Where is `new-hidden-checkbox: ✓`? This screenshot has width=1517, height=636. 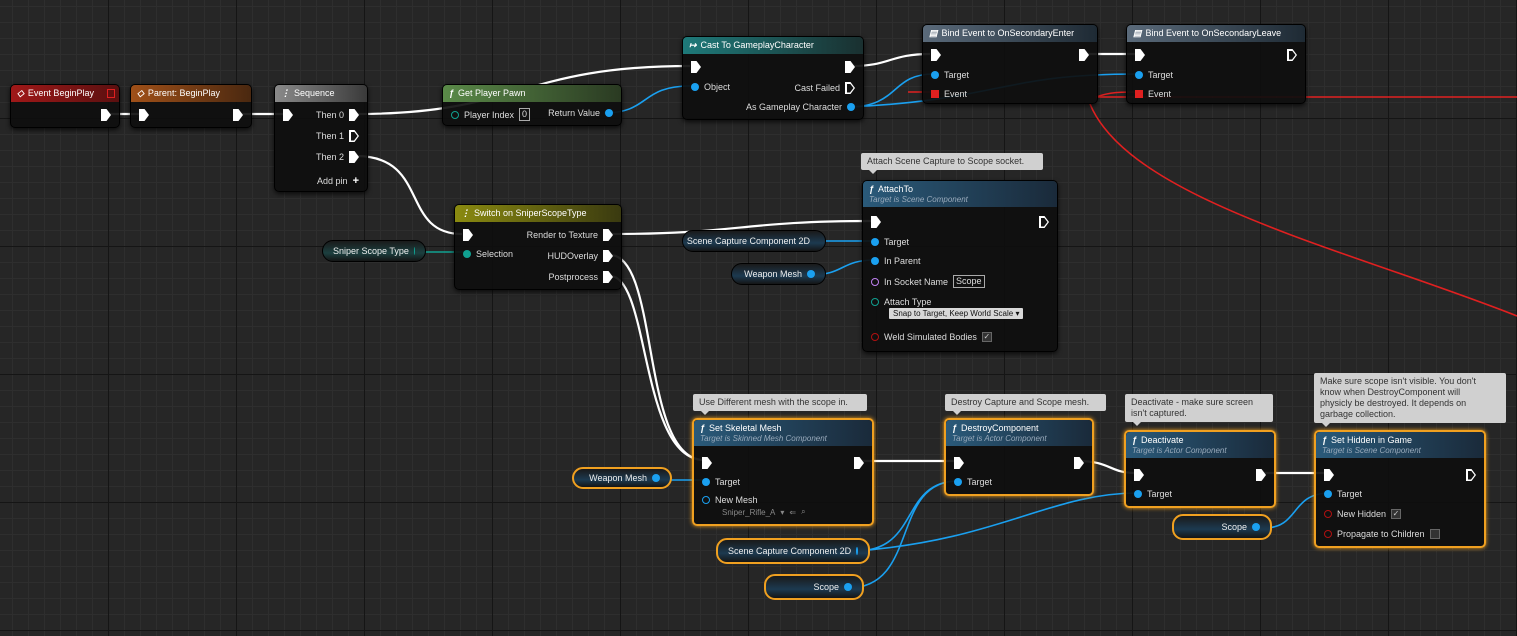
new-hidden-checkbox: ✓ is located at coordinates (1396, 514).